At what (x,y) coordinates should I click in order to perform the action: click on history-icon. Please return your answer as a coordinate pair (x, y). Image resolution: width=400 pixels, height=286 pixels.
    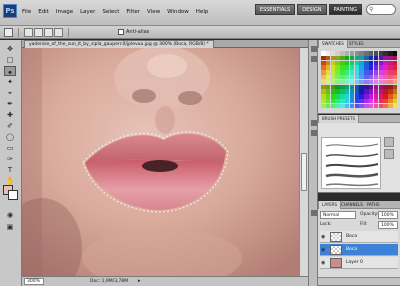
    Looking at the image, I should click on (314, 49).